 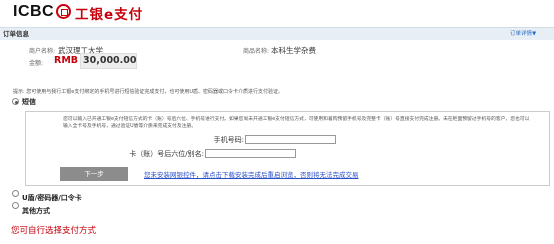 I want to click on phone-label: 手机号码:, so click(x=228, y=140).